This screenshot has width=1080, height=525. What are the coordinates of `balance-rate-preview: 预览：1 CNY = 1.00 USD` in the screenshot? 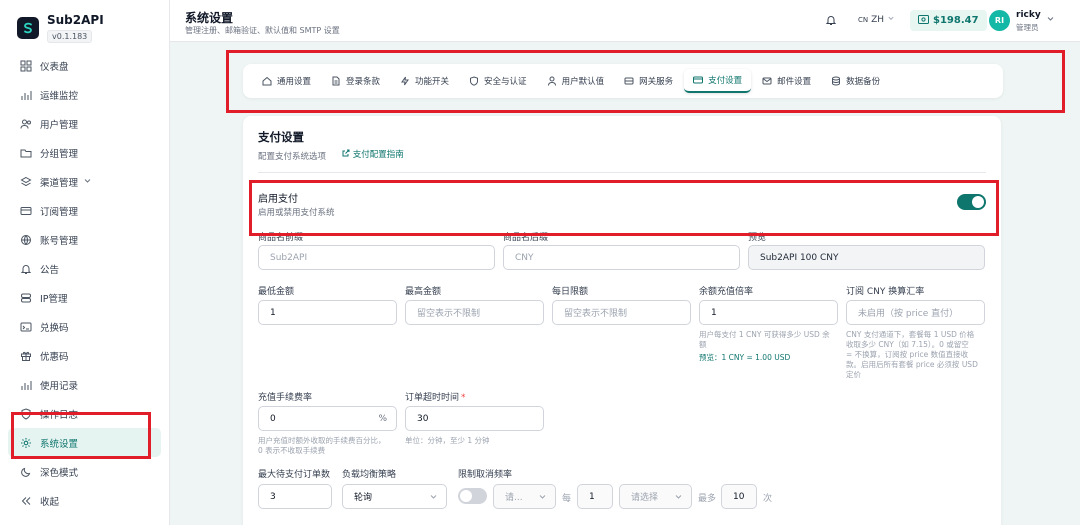 It's located at (745, 357).